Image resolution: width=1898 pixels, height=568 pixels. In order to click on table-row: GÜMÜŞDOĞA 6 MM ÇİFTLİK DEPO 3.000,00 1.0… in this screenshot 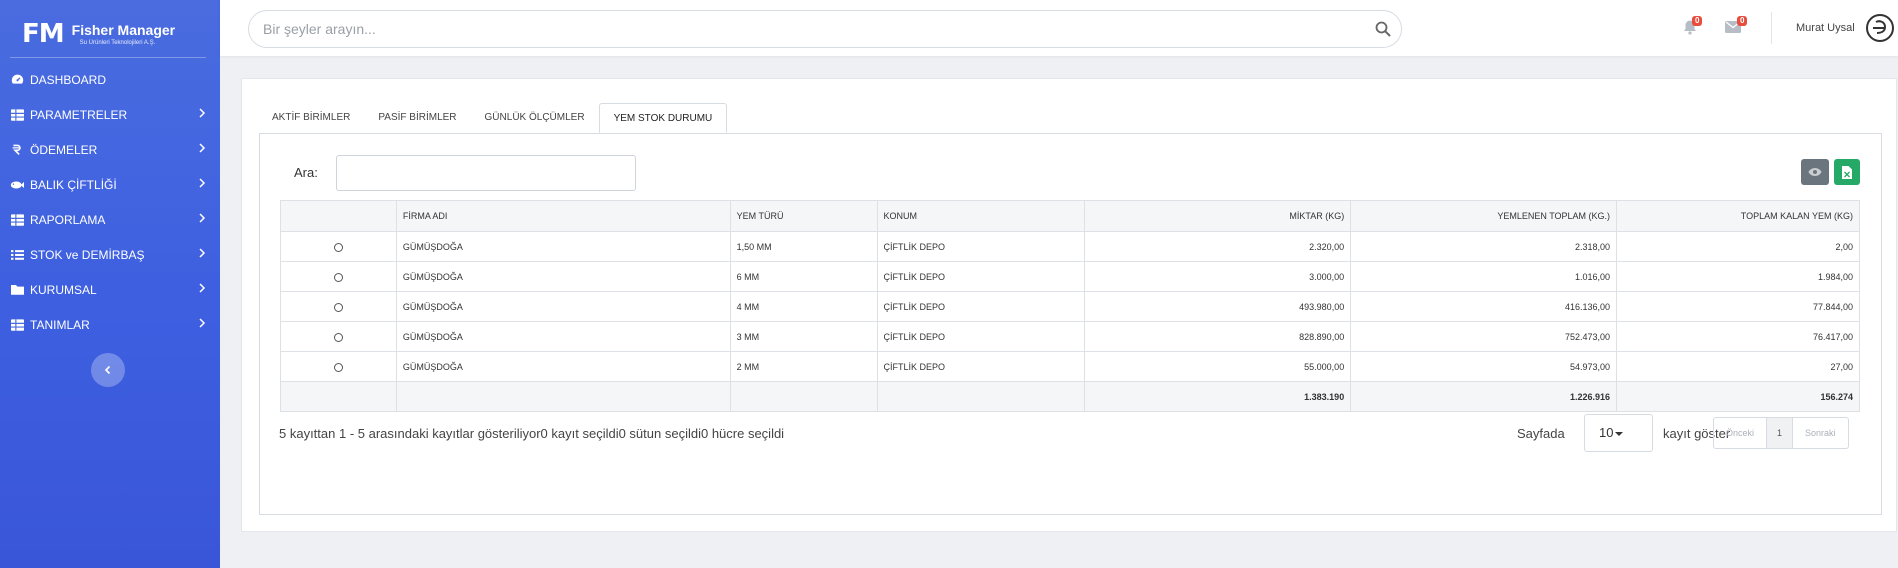, I will do `click(1070, 276)`.